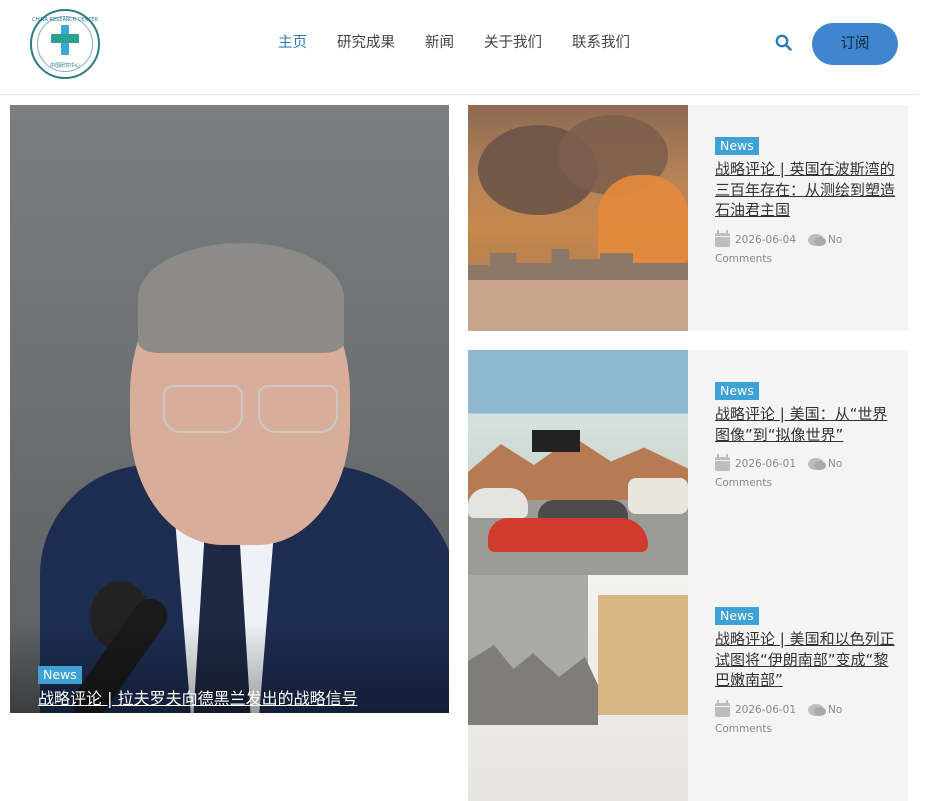 The image size is (928, 801). I want to click on nav-item-research: 研究成果, so click(366, 43).